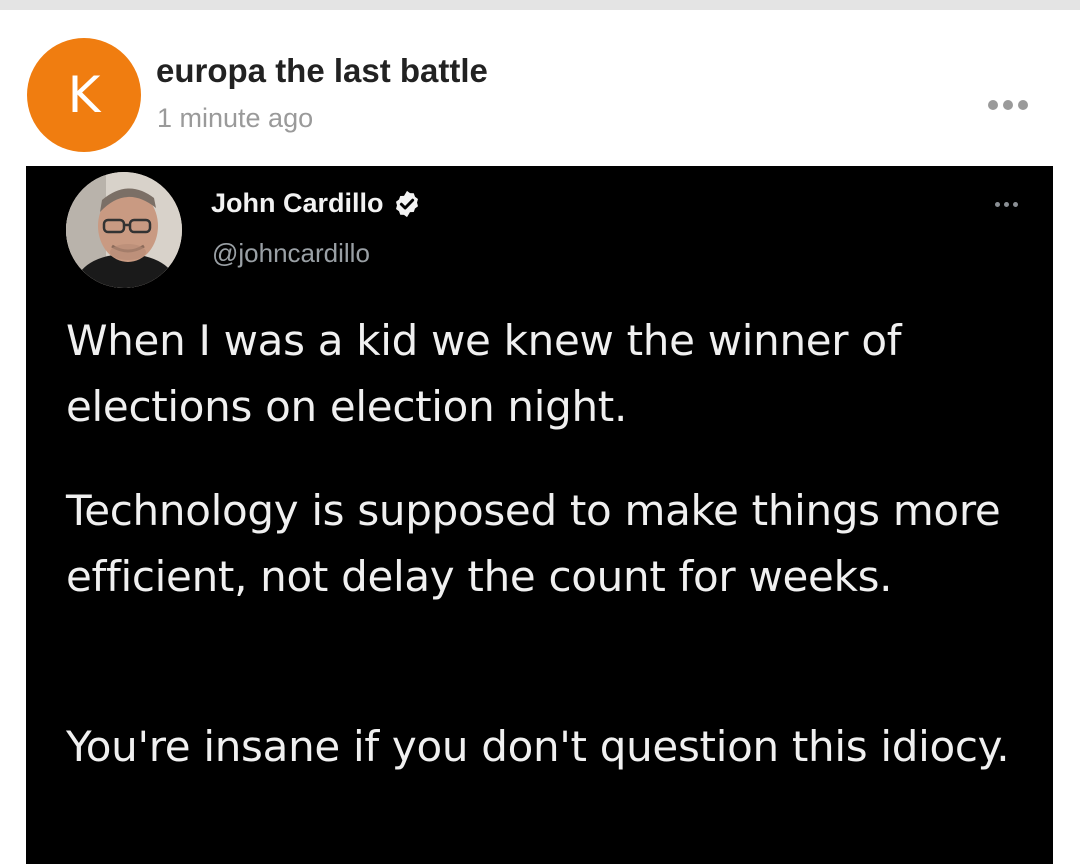 Image resolution: width=1080 pixels, height=864 pixels. What do you see at coordinates (235, 118) in the screenshot?
I see `post-timestamp: 1 minute ago` at bounding box center [235, 118].